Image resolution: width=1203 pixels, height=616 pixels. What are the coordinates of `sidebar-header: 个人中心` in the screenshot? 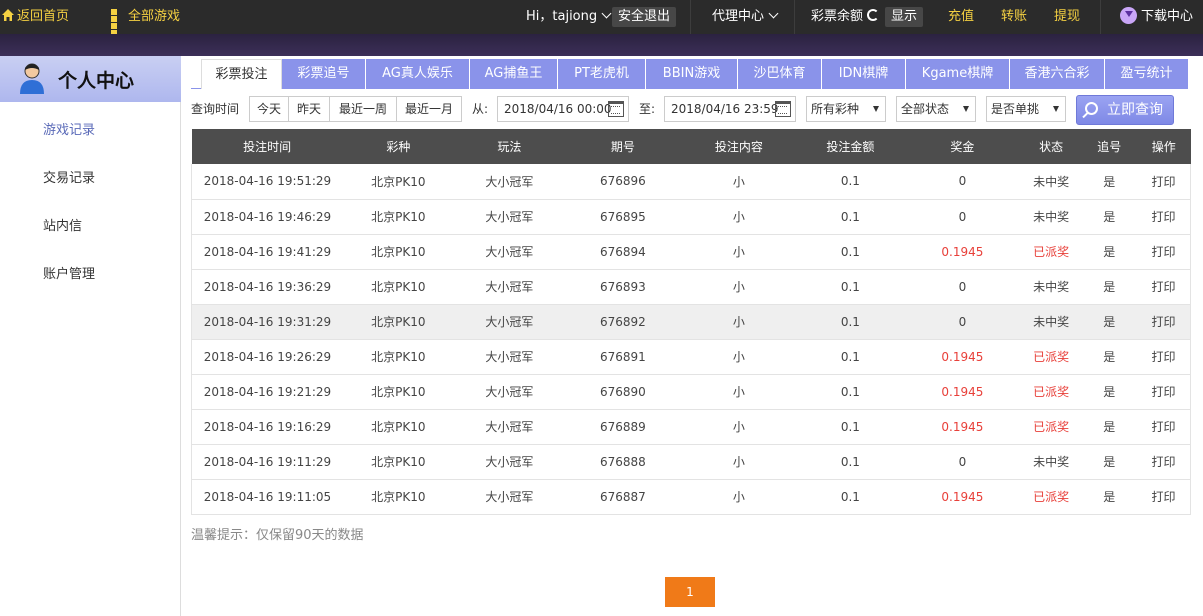 It's located at (90, 79).